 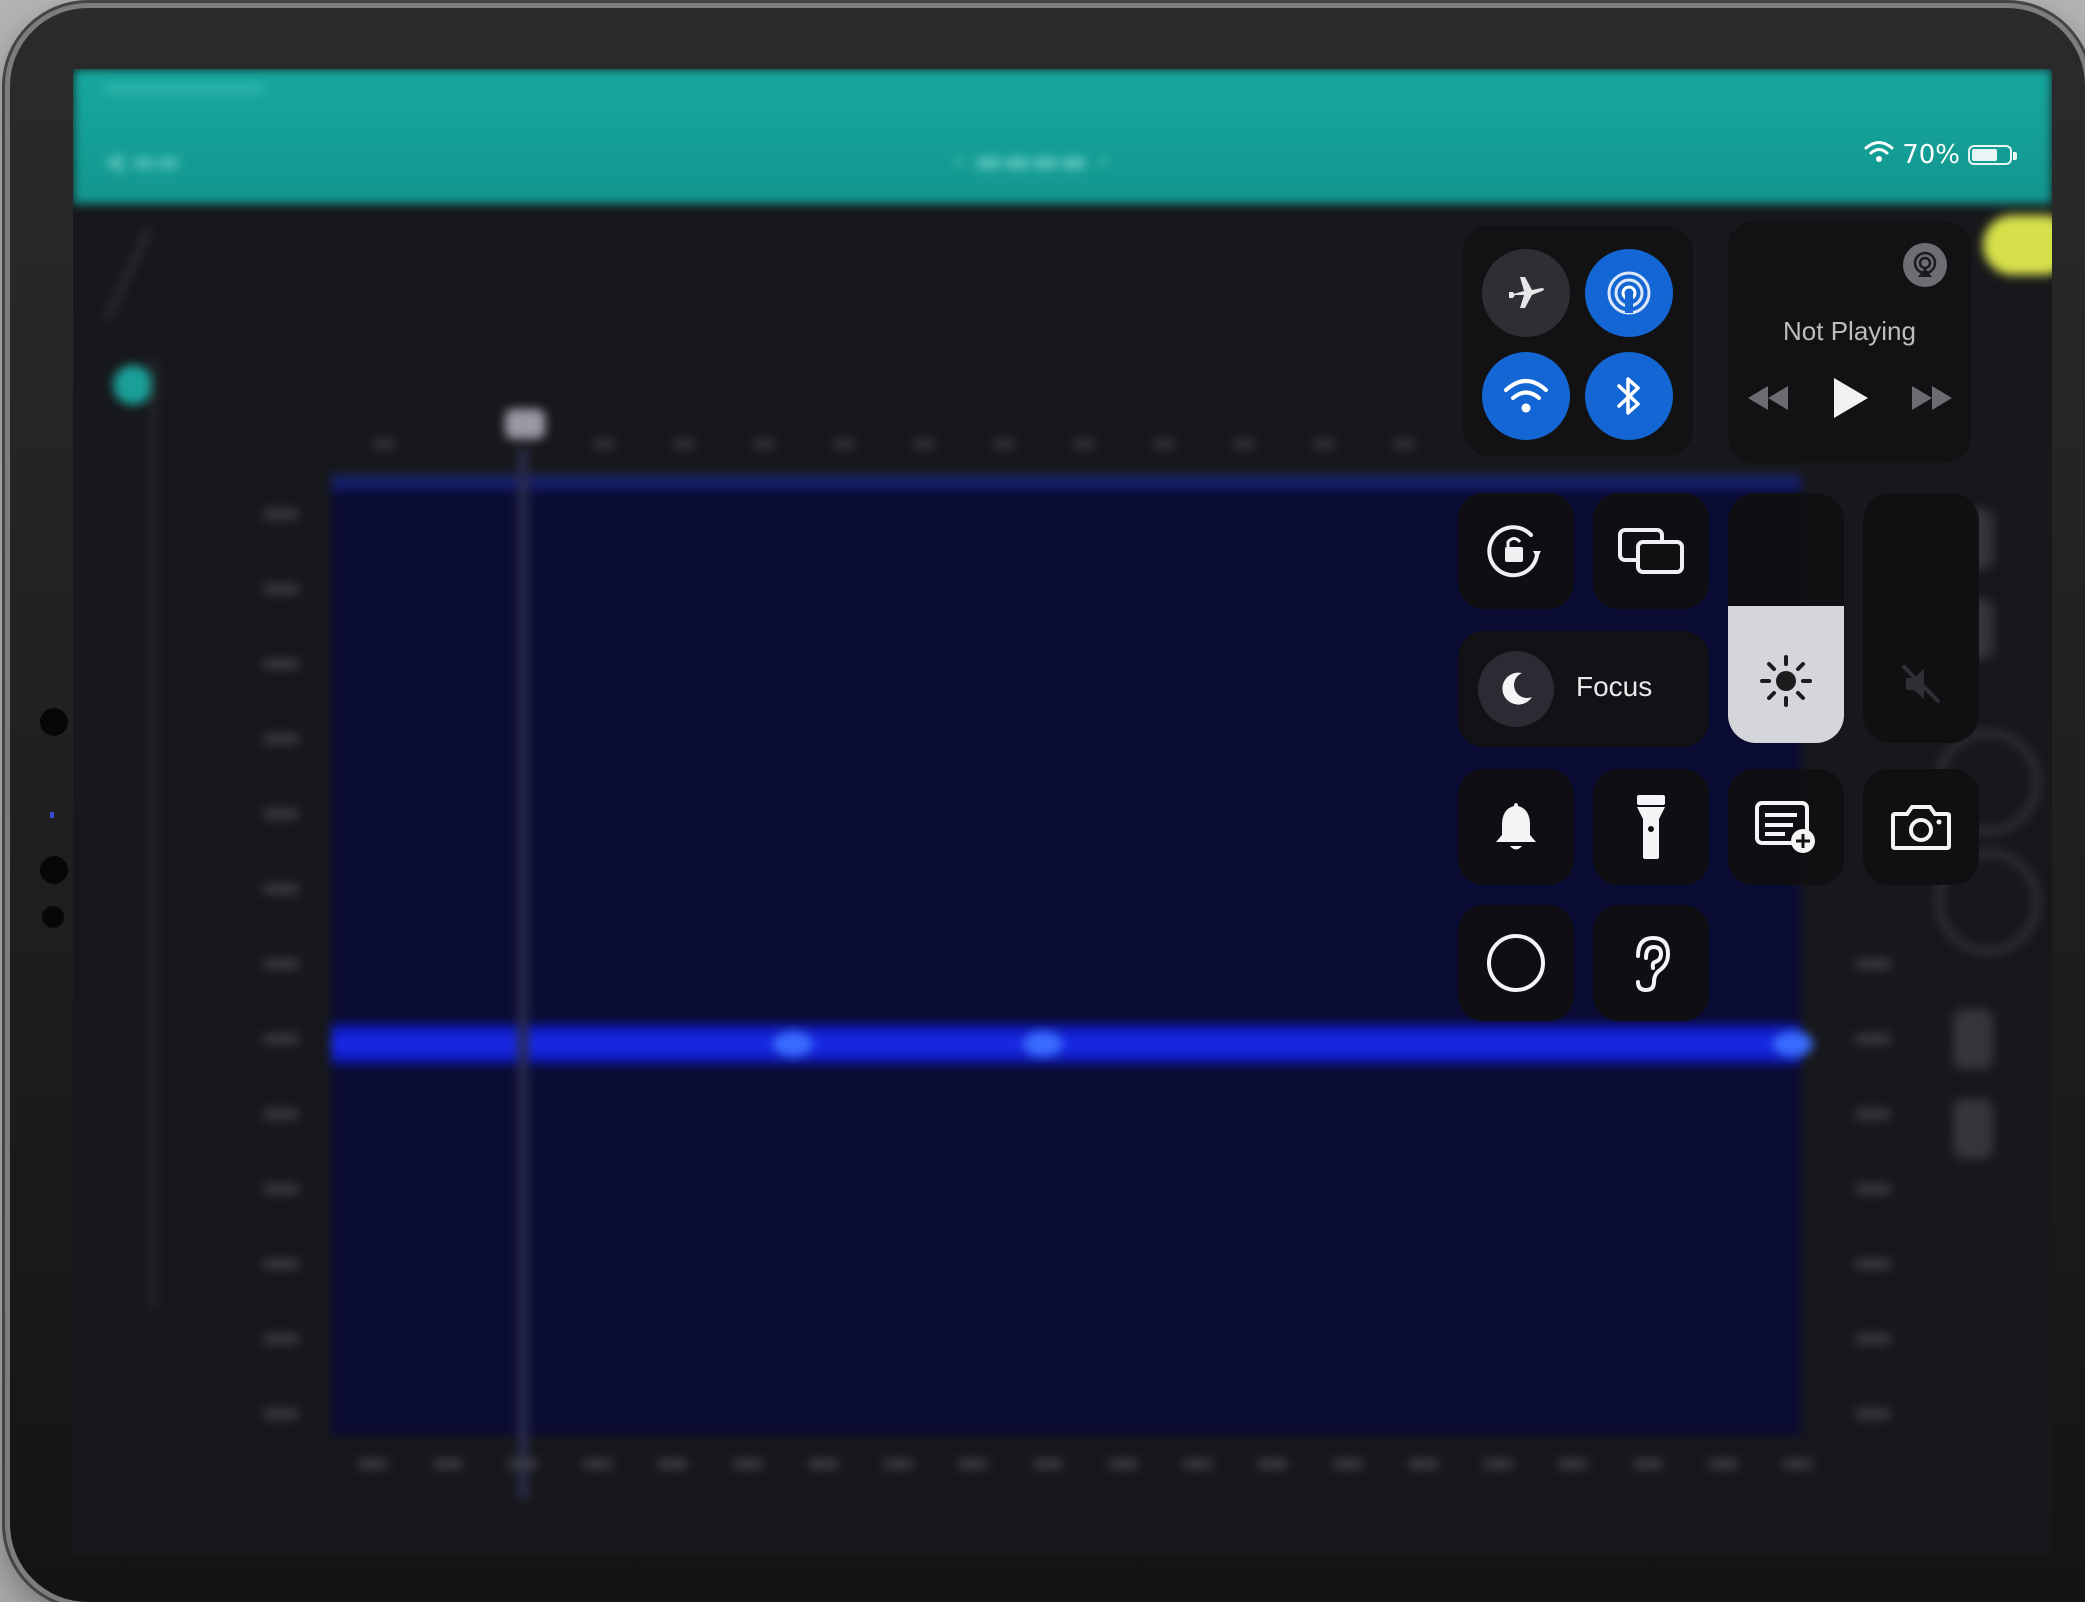 What do you see at coordinates (168, 274) in the screenshot?
I see `left-panel-glyph` at bounding box center [168, 274].